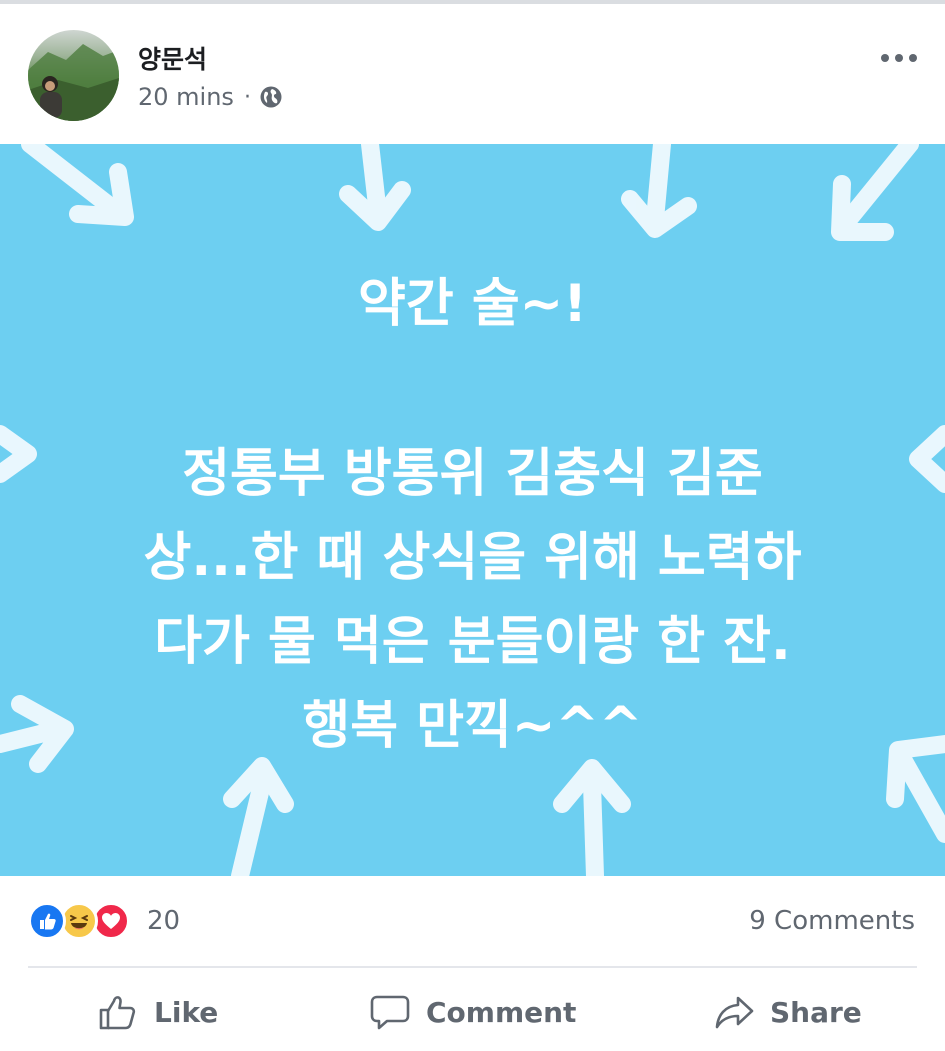 This screenshot has height=1051, width=945. What do you see at coordinates (186, 97) in the screenshot?
I see `post-timestamp: 20 mins` at bounding box center [186, 97].